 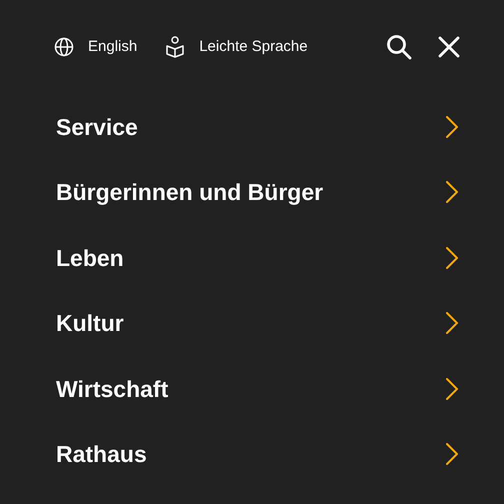 I want to click on menu-item: Rathaus, so click(x=252, y=454).